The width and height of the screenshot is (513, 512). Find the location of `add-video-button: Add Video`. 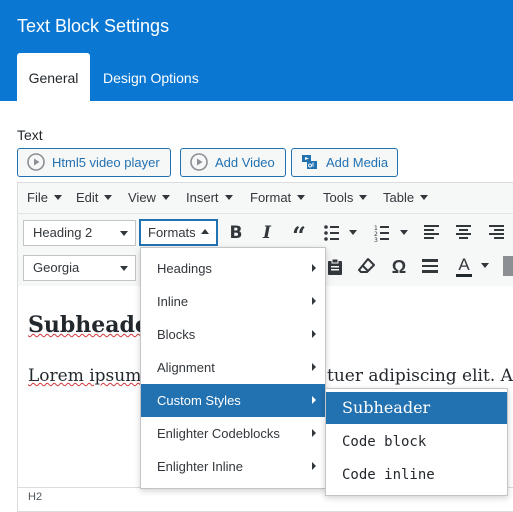

add-video-button: Add Video is located at coordinates (233, 162).